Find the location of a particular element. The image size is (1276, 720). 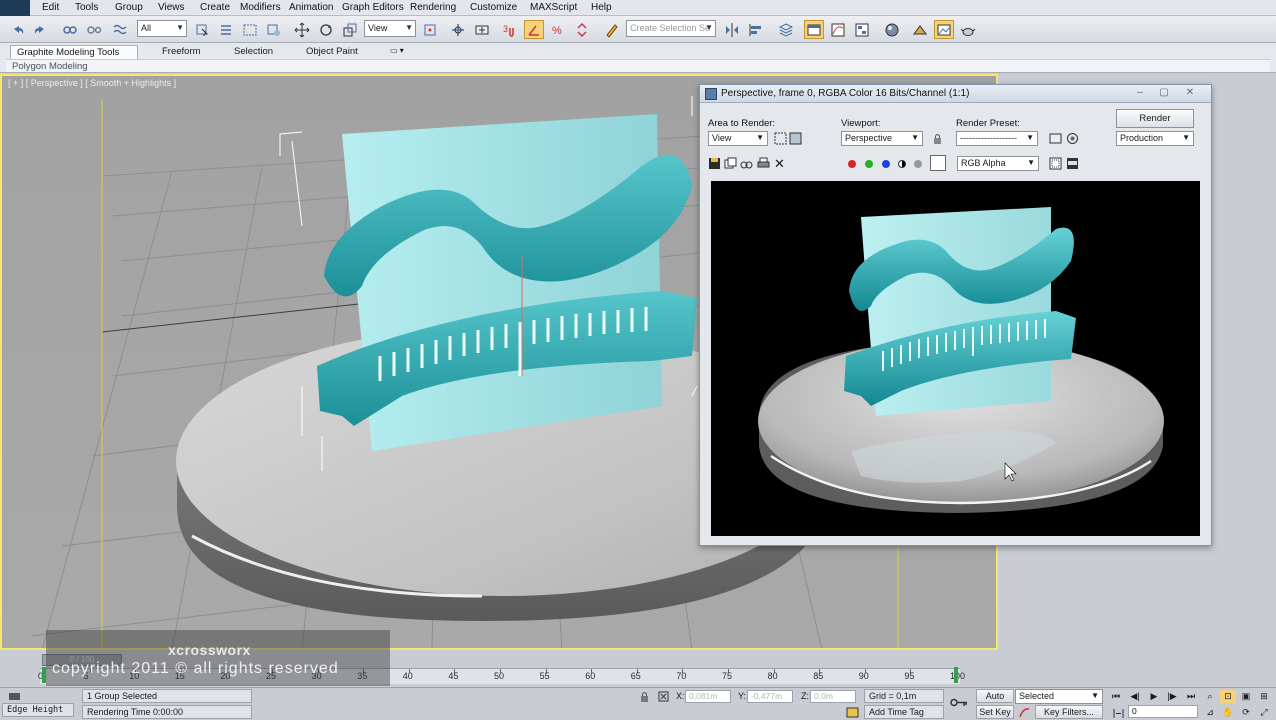

tab-object-paint: Object Paint is located at coordinates (332, 52).